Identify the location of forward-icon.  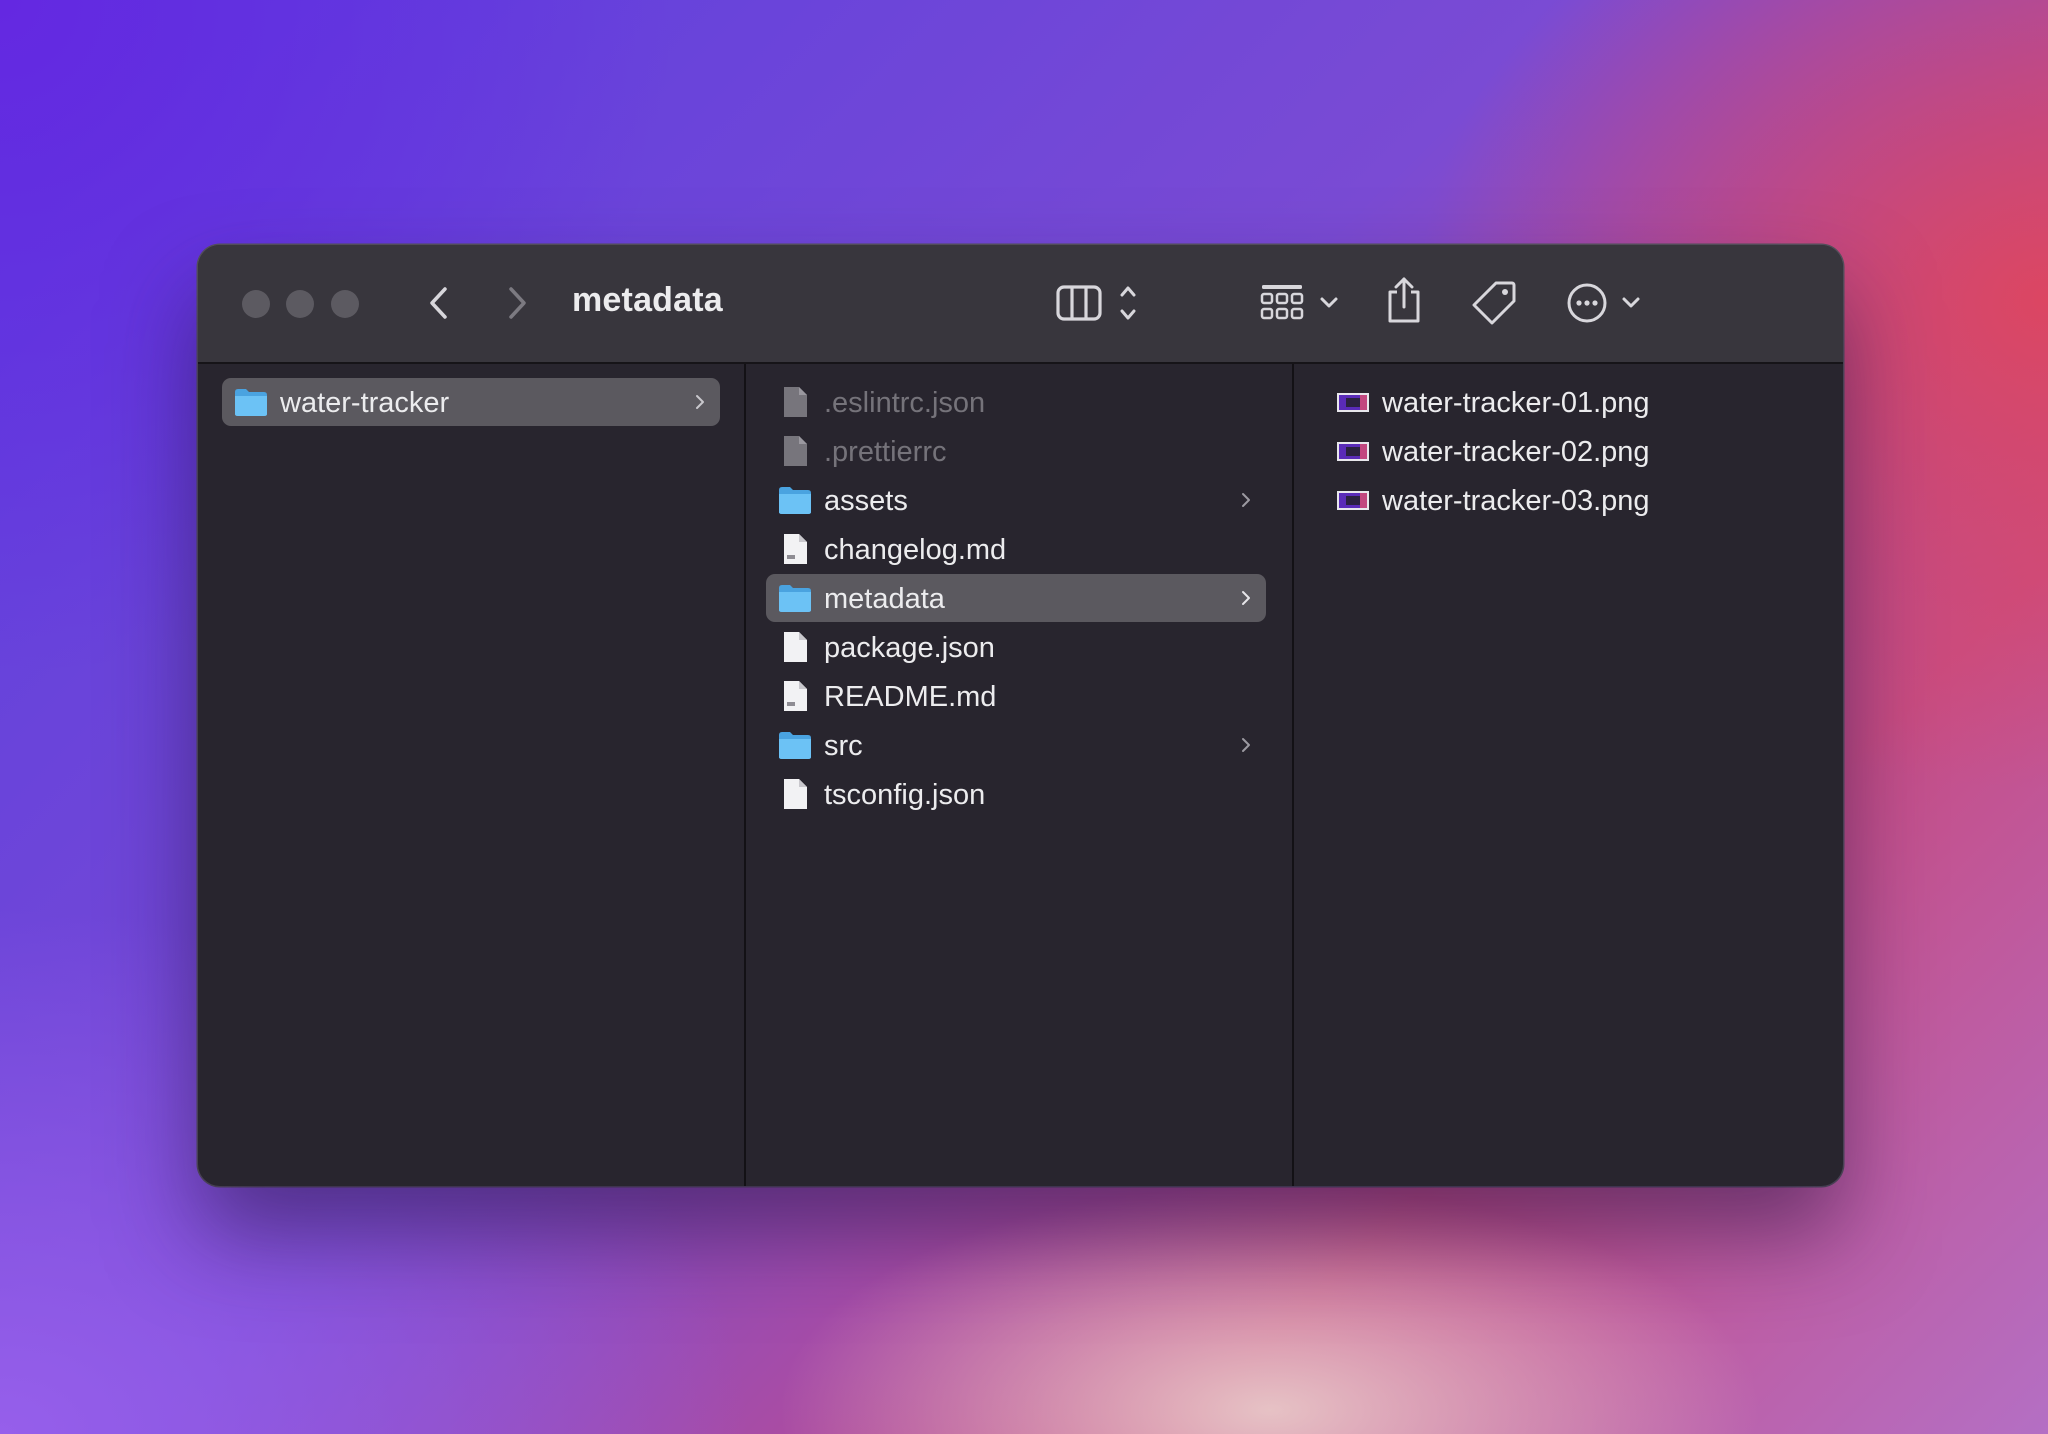
(517, 303).